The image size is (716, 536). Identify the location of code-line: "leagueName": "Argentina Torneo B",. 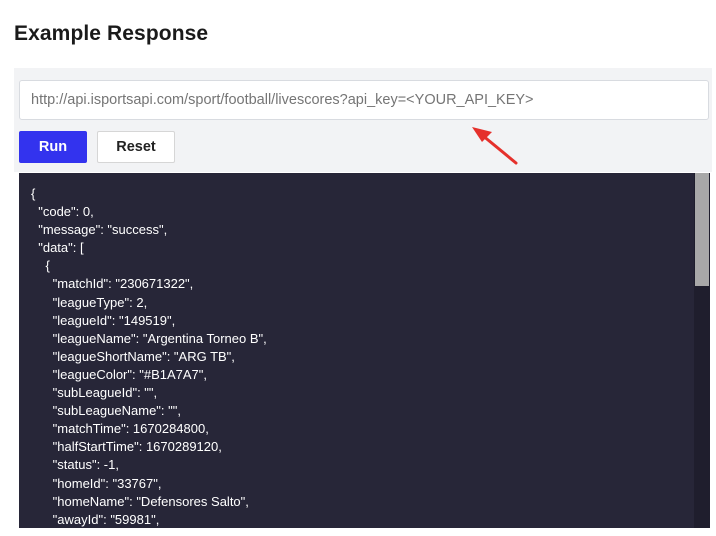
(149, 338).